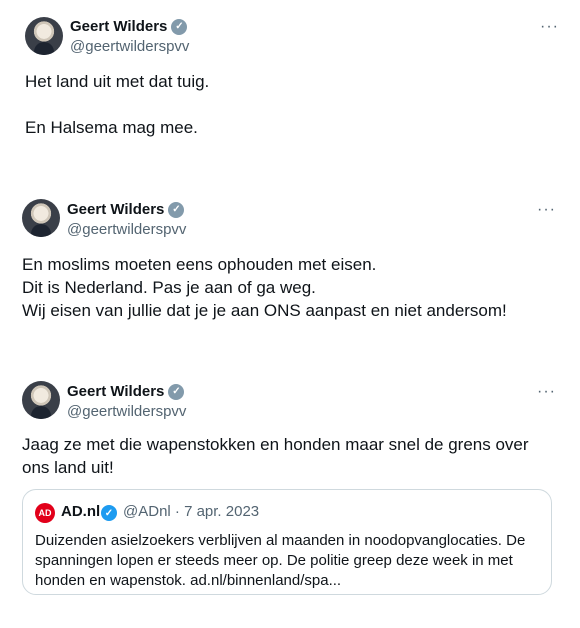 The height and width of the screenshot is (628, 580). Describe the element at coordinates (81, 511) in the screenshot. I see `quote-author-name: AD.nl` at that location.